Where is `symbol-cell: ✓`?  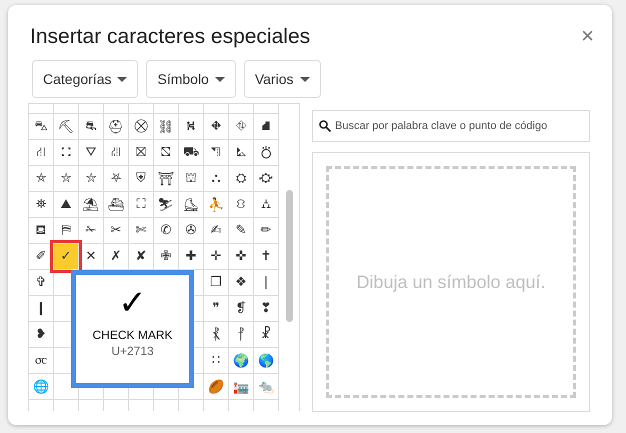
symbol-cell: ✓ is located at coordinates (66, 256).